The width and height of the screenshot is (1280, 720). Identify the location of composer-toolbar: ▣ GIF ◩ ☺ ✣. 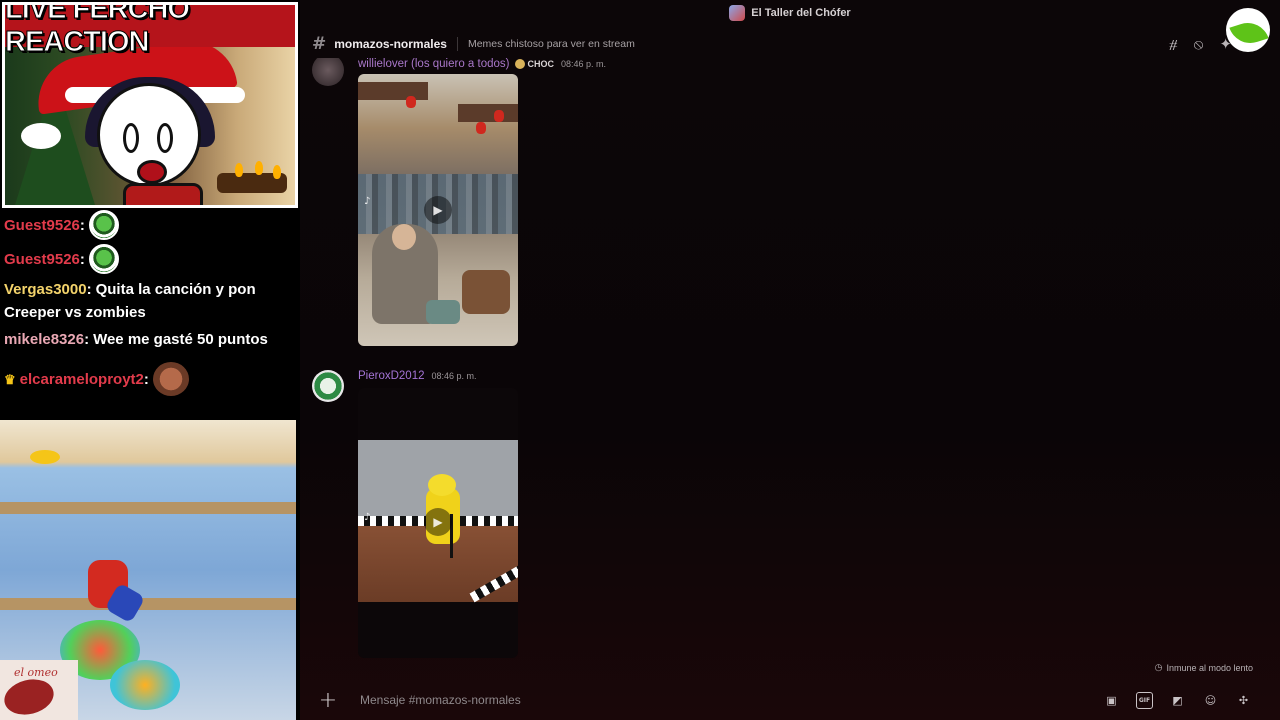
(1177, 700).